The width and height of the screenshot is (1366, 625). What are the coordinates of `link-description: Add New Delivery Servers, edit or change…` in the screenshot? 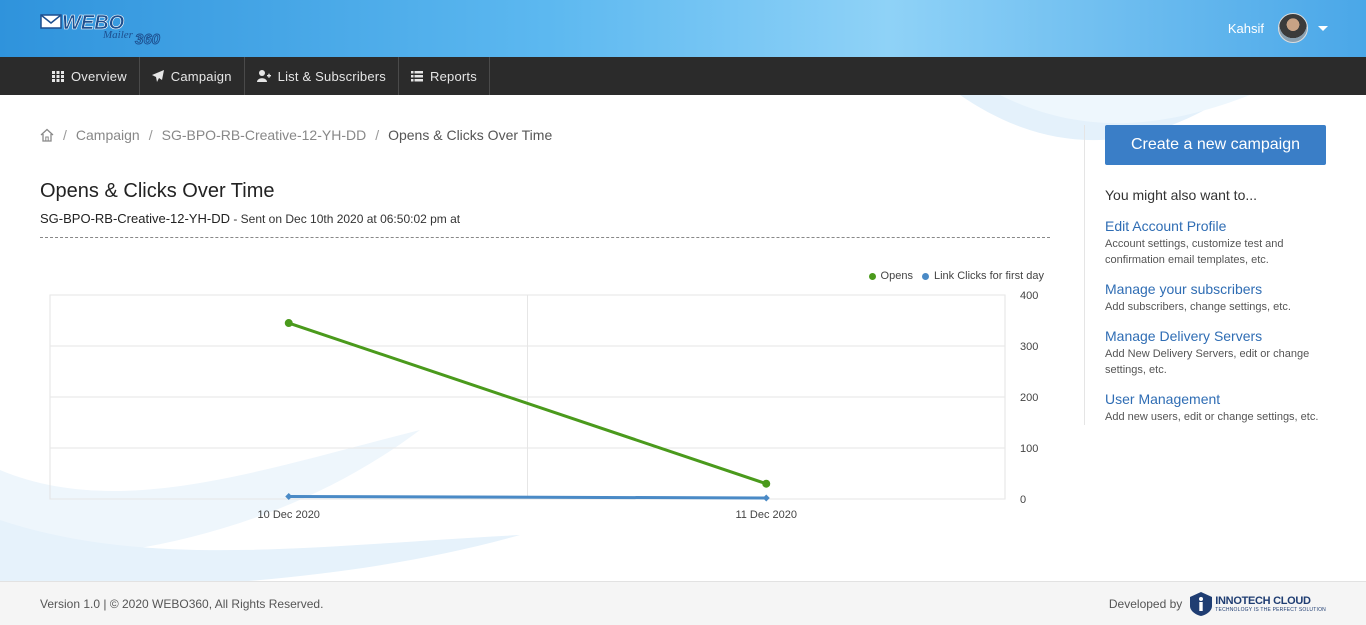 It's located at (1207, 362).